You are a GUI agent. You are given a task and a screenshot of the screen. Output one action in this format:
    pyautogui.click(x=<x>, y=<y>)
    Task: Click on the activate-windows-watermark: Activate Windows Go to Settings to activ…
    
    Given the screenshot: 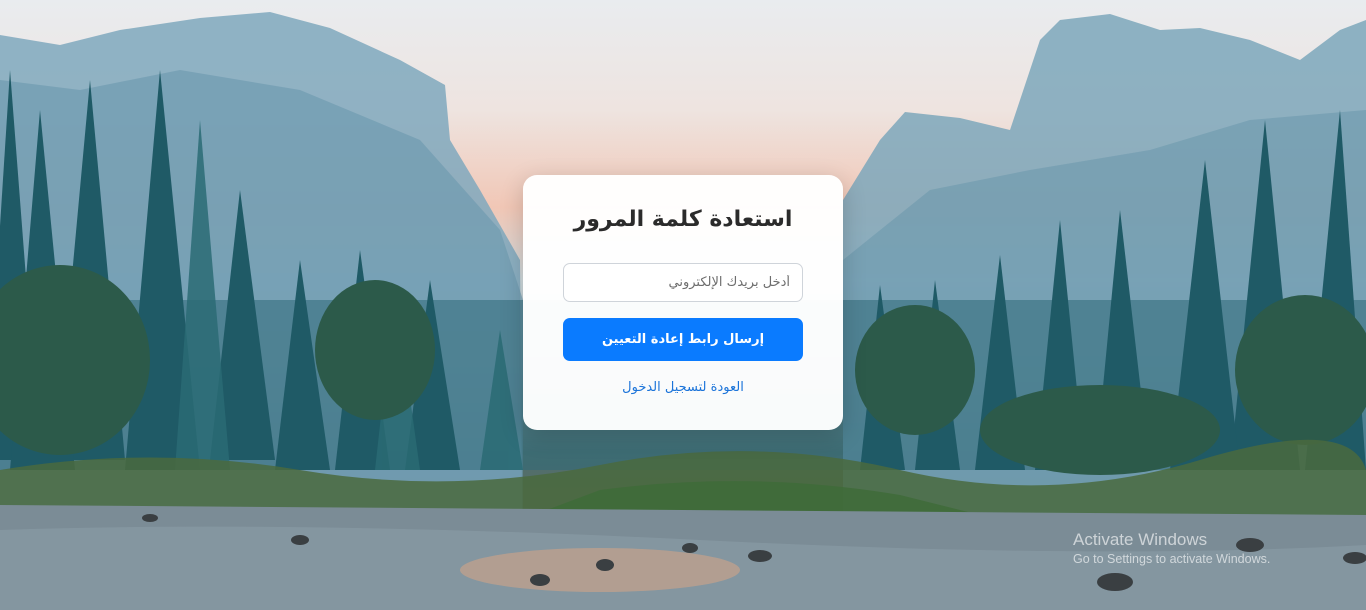 What is the action you would take?
    pyautogui.click(x=1213, y=549)
    